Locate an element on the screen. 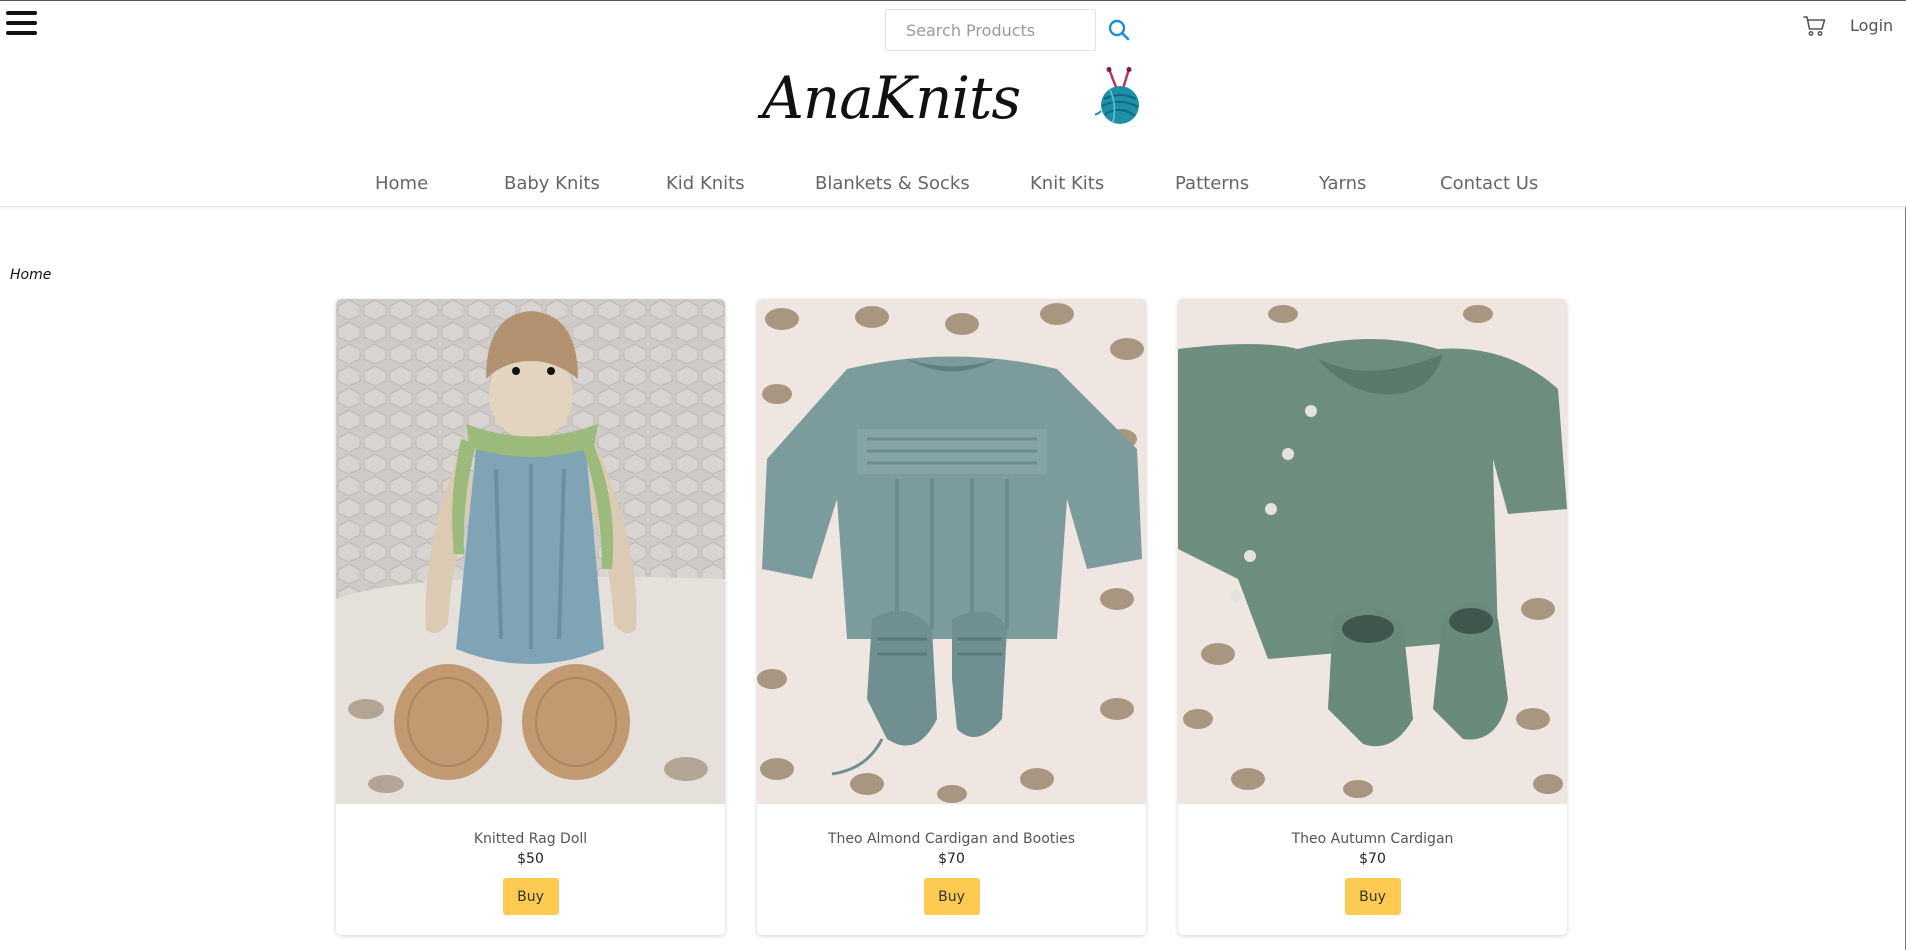 The width and height of the screenshot is (1906, 950). breadcrumb-home: Home is located at coordinates (30, 275).